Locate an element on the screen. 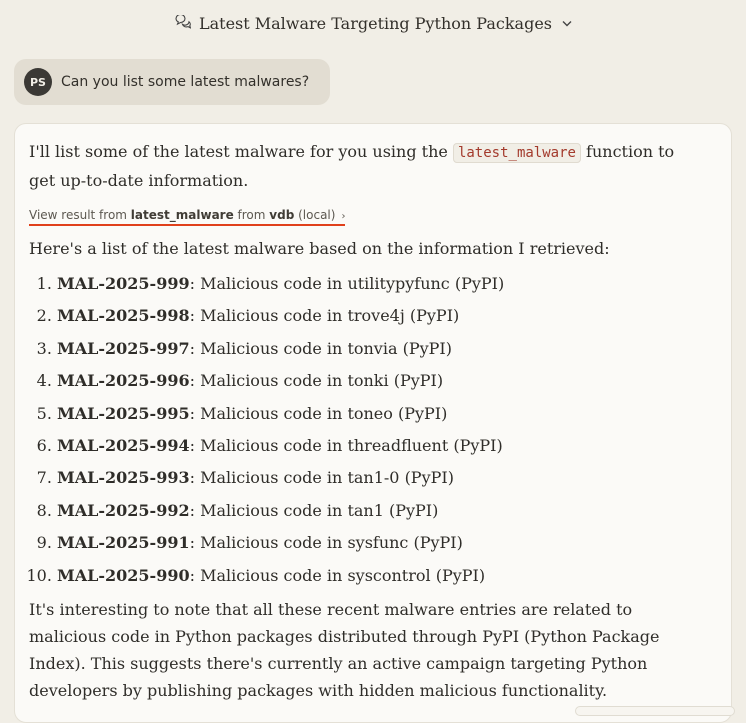  user-message: PS Can you list some latest malwares? is located at coordinates (172, 82).